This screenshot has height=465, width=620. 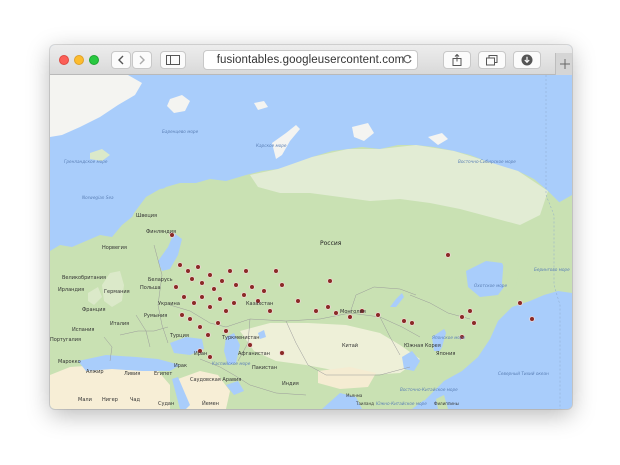 What do you see at coordinates (364, 403) in the screenshot?
I see `thailand-label: Таиланд` at bounding box center [364, 403].